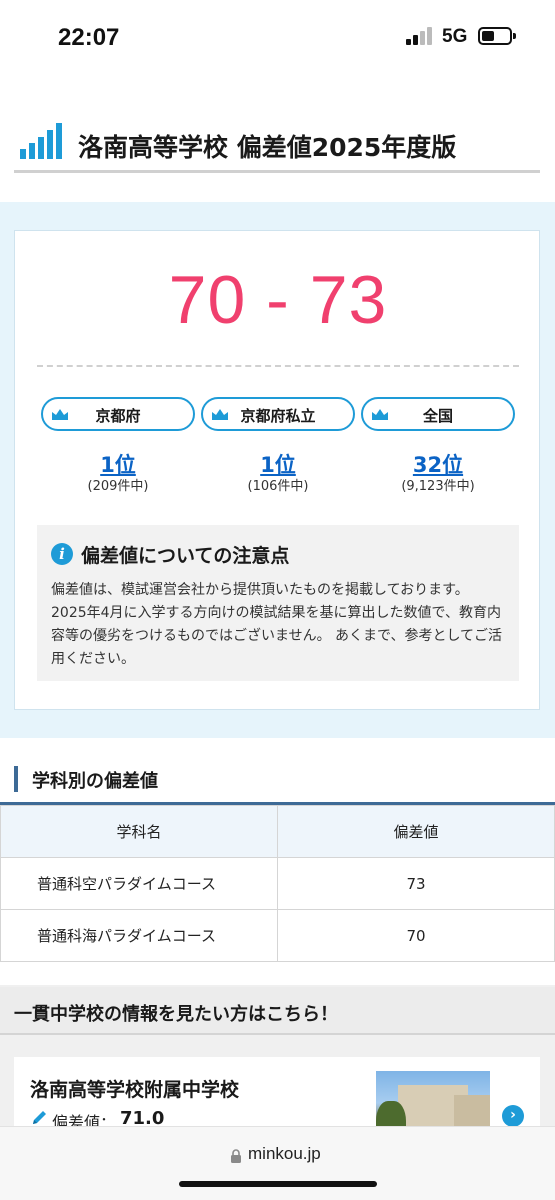 Image resolution: width=555 pixels, height=1200 pixels. What do you see at coordinates (139, 883) in the screenshot?
I see `department-name: 普通科空パラダイムコース` at bounding box center [139, 883].